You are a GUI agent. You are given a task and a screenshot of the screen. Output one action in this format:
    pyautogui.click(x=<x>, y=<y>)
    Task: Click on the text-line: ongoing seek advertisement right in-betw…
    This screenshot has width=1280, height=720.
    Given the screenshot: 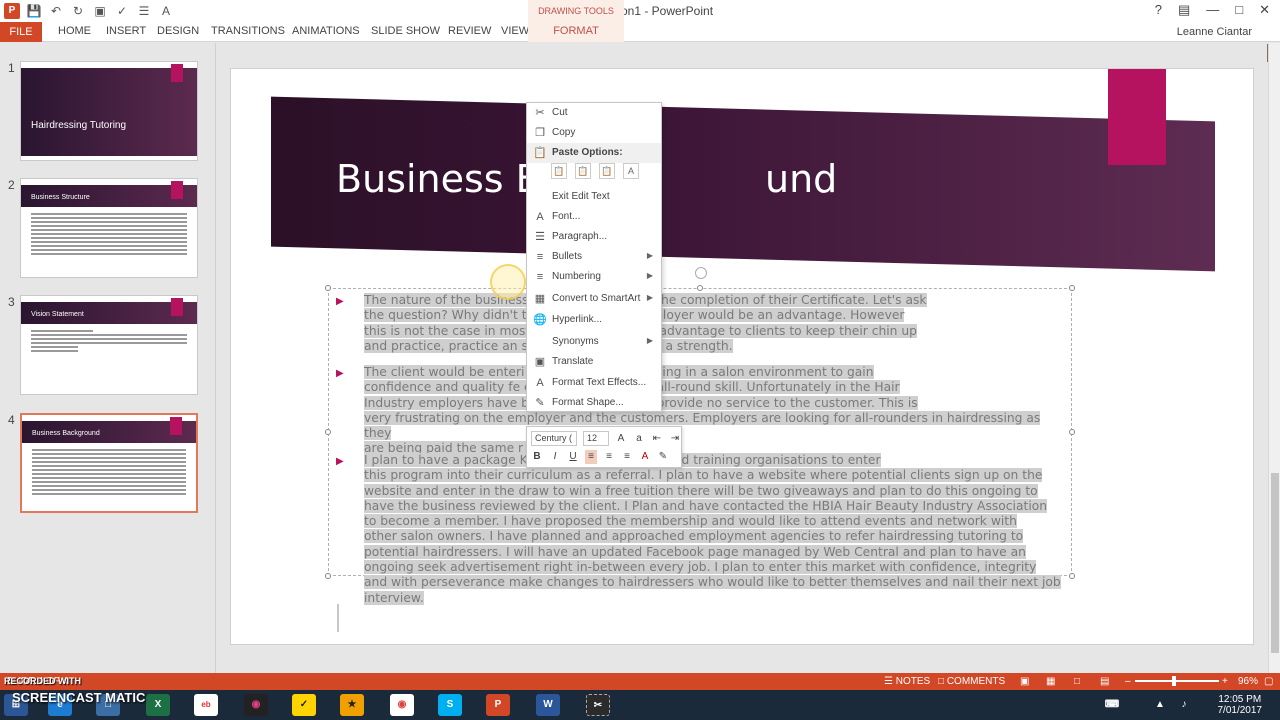 What is the action you would take?
    pyautogui.click(x=714, y=567)
    